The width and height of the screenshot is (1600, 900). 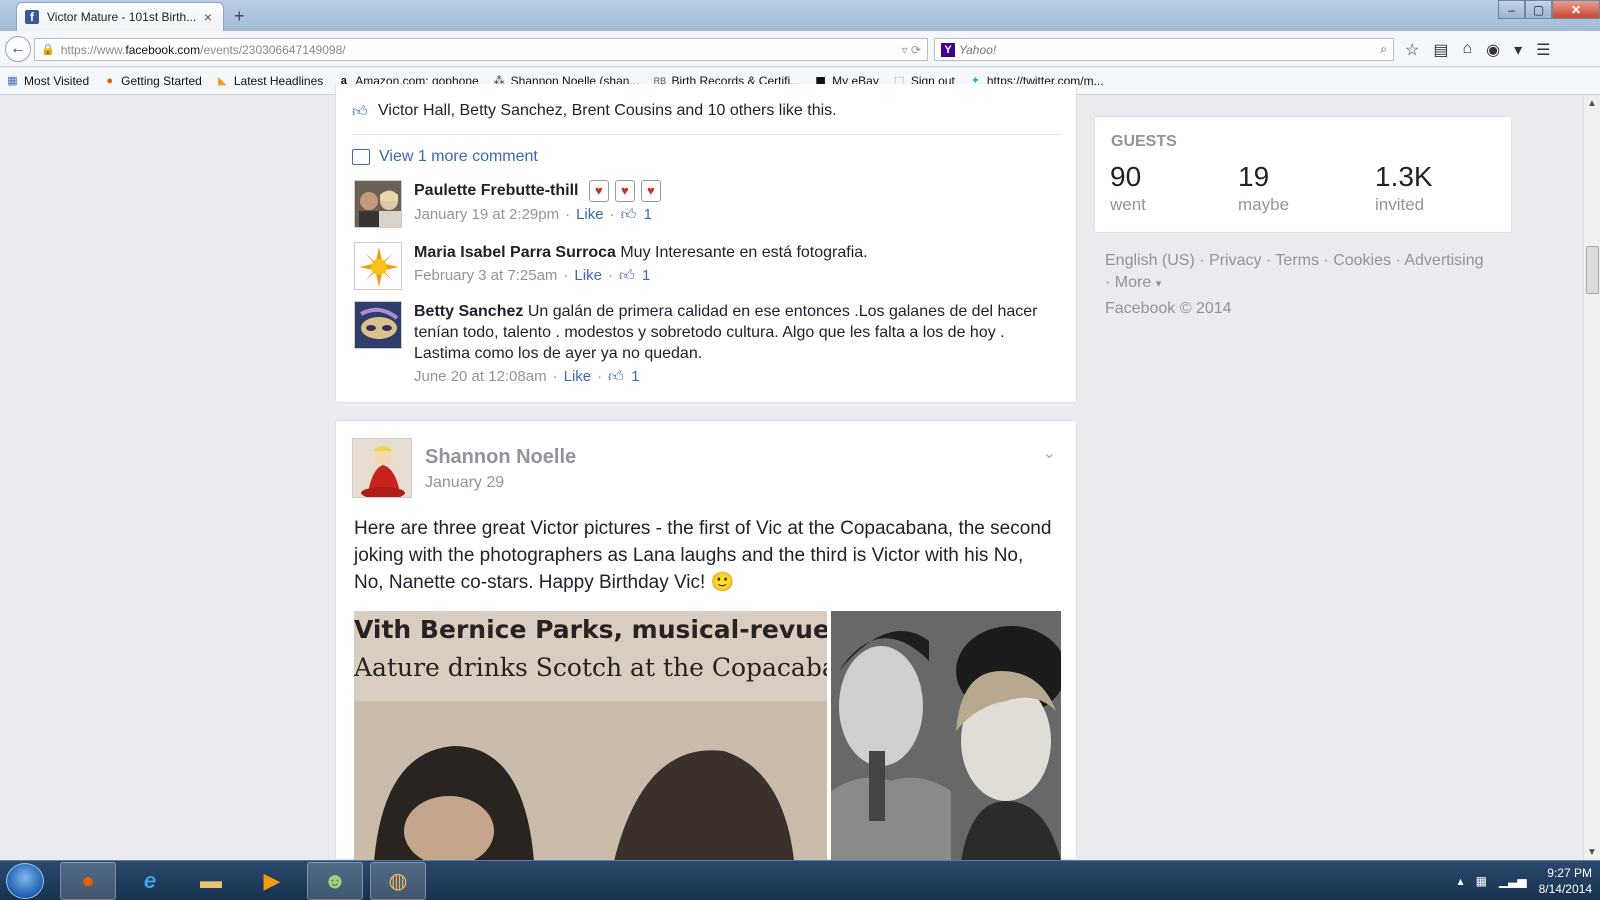 I want to click on scroll-up-icon: ▲, so click(x=1592, y=103).